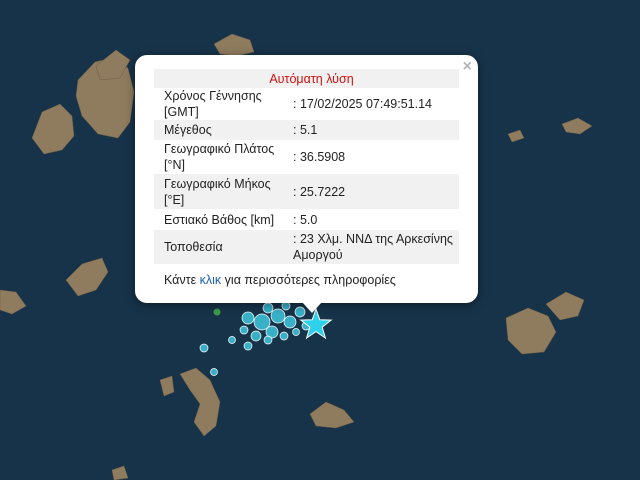  What do you see at coordinates (220, 130) in the screenshot?
I see `info-label: Μέγεθος` at bounding box center [220, 130].